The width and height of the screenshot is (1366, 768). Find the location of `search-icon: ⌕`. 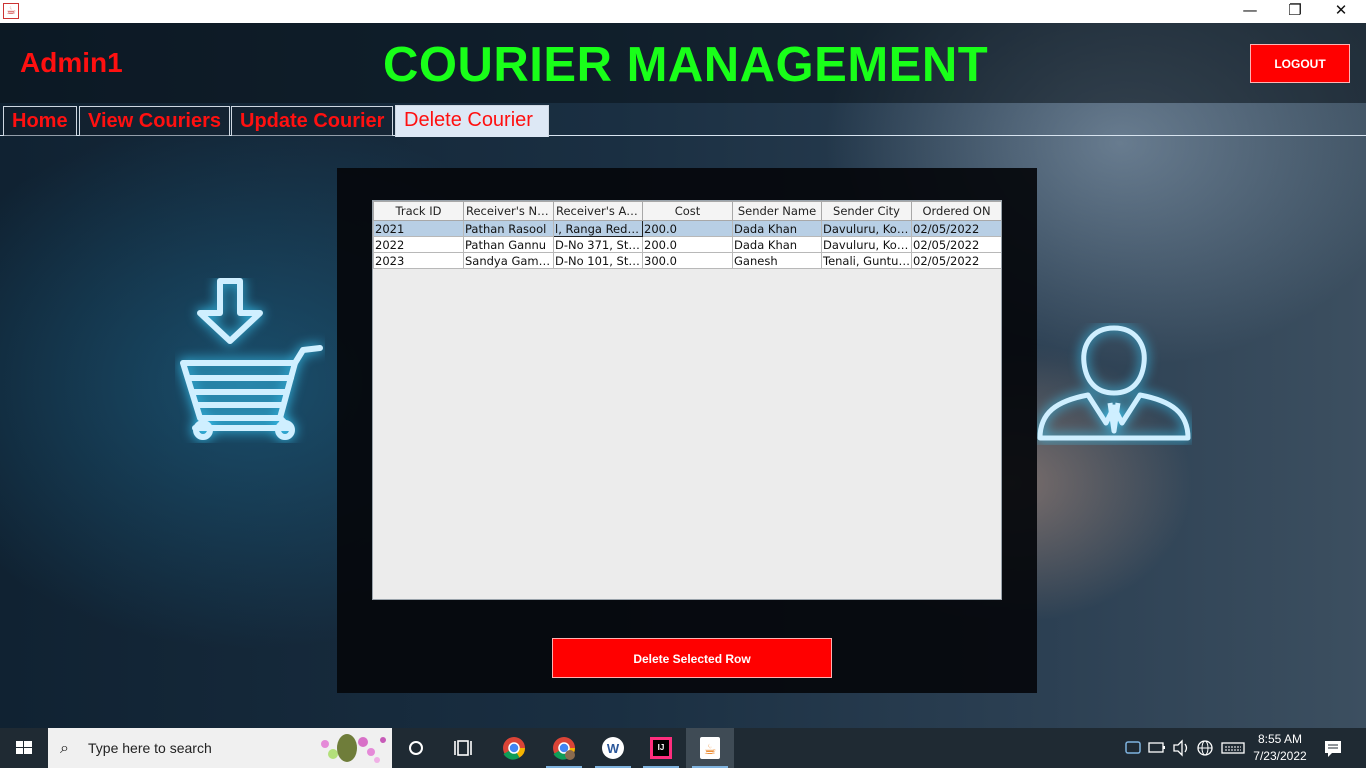

search-icon: ⌕ is located at coordinates (64, 747).